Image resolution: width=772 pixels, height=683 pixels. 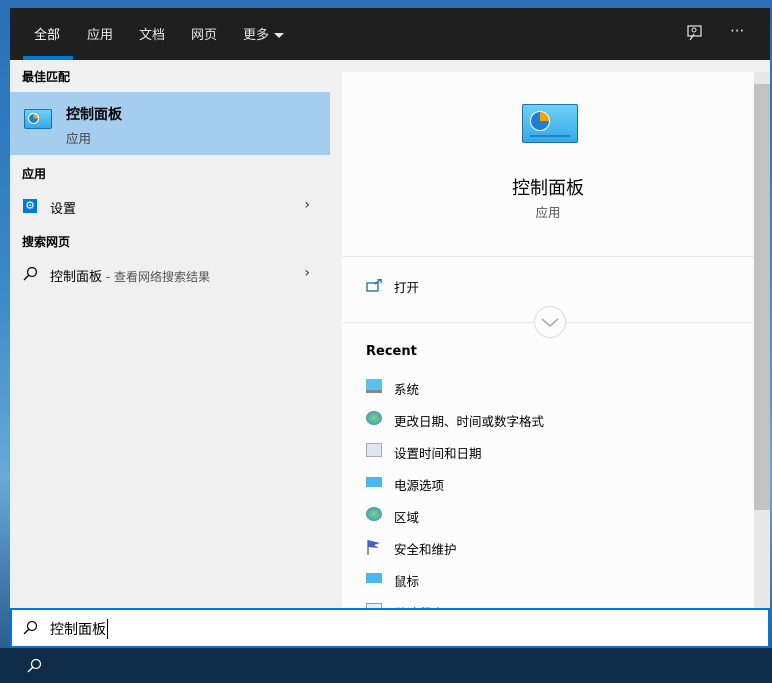 What do you see at coordinates (556, 485) in the screenshot?
I see `recent-item: 电源选项` at bounding box center [556, 485].